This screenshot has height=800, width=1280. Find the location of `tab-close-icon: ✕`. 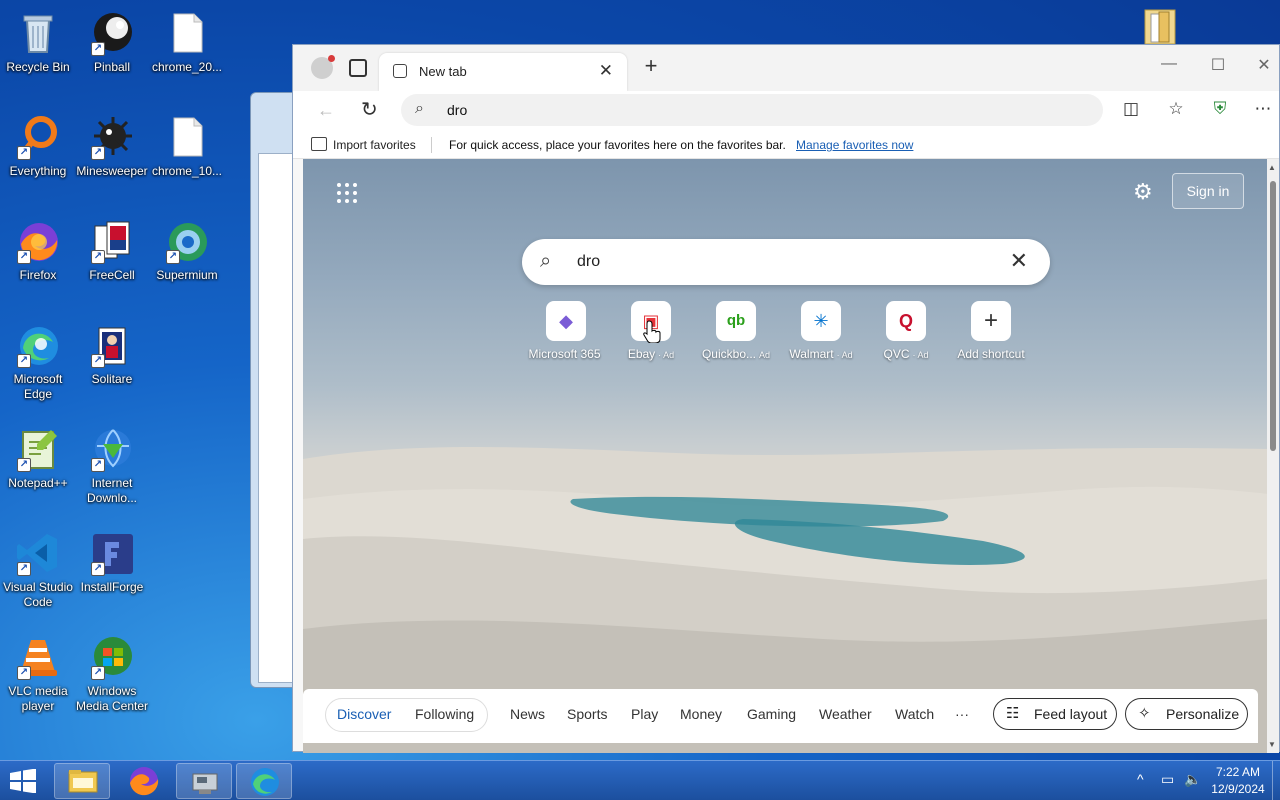

tab-close-icon: ✕ is located at coordinates (606, 71).